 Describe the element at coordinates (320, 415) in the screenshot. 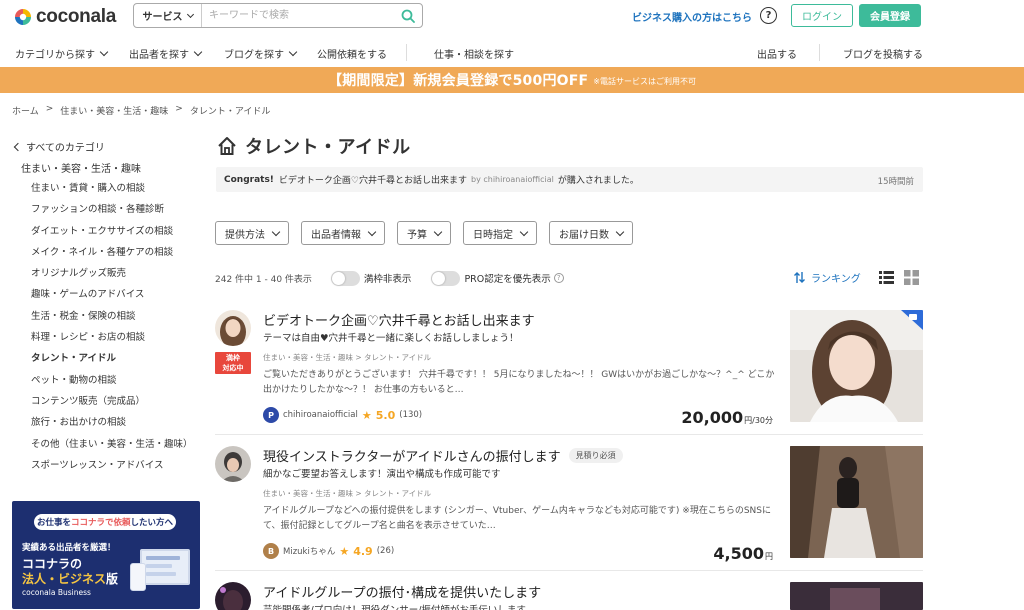

I see `seller-name: chihiroanaiofficial` at that location.